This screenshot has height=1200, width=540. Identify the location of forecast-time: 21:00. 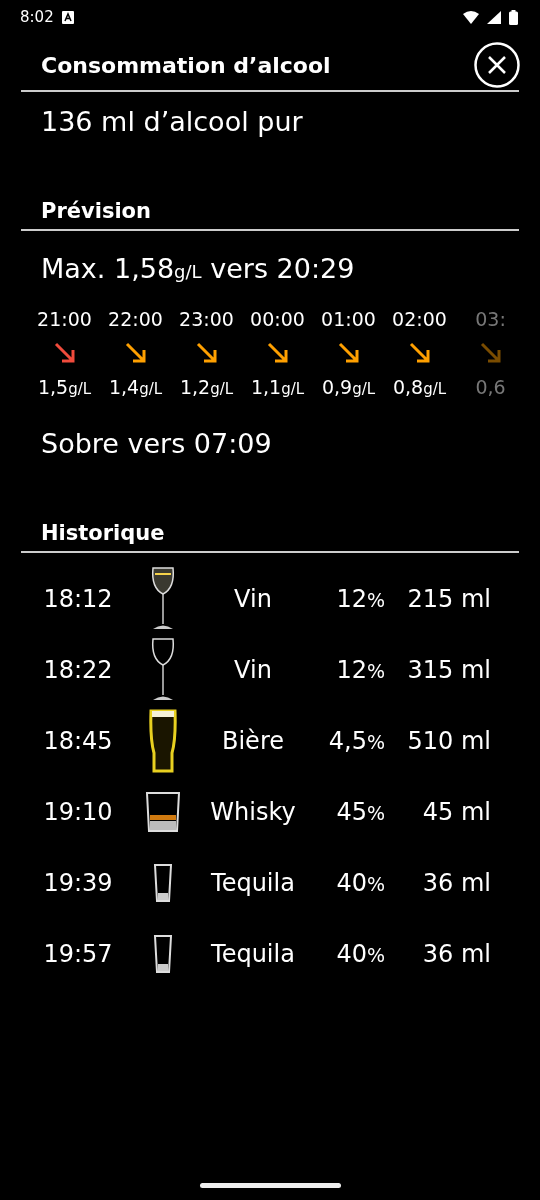
(64, 319).